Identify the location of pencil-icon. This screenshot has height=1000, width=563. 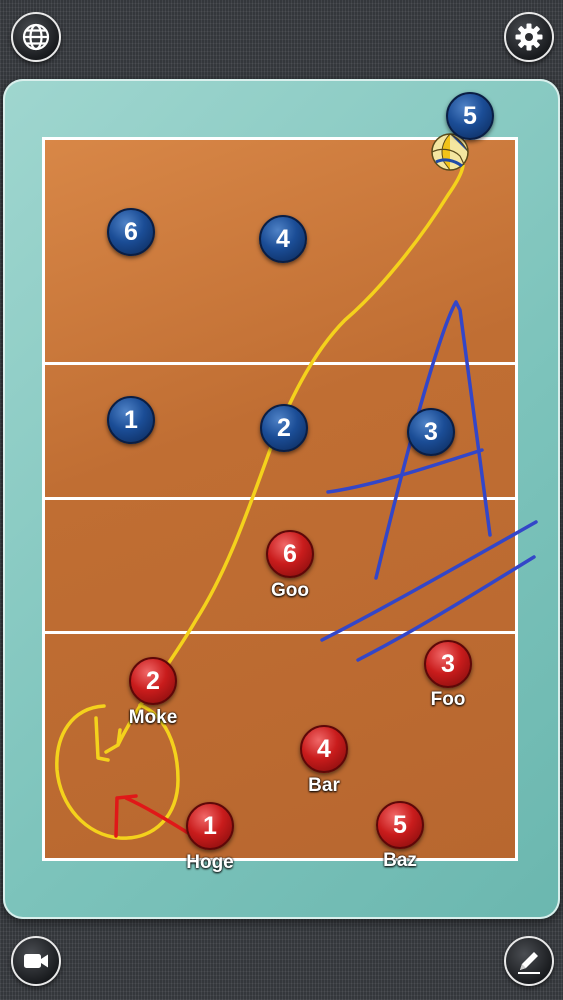
(529, 963).